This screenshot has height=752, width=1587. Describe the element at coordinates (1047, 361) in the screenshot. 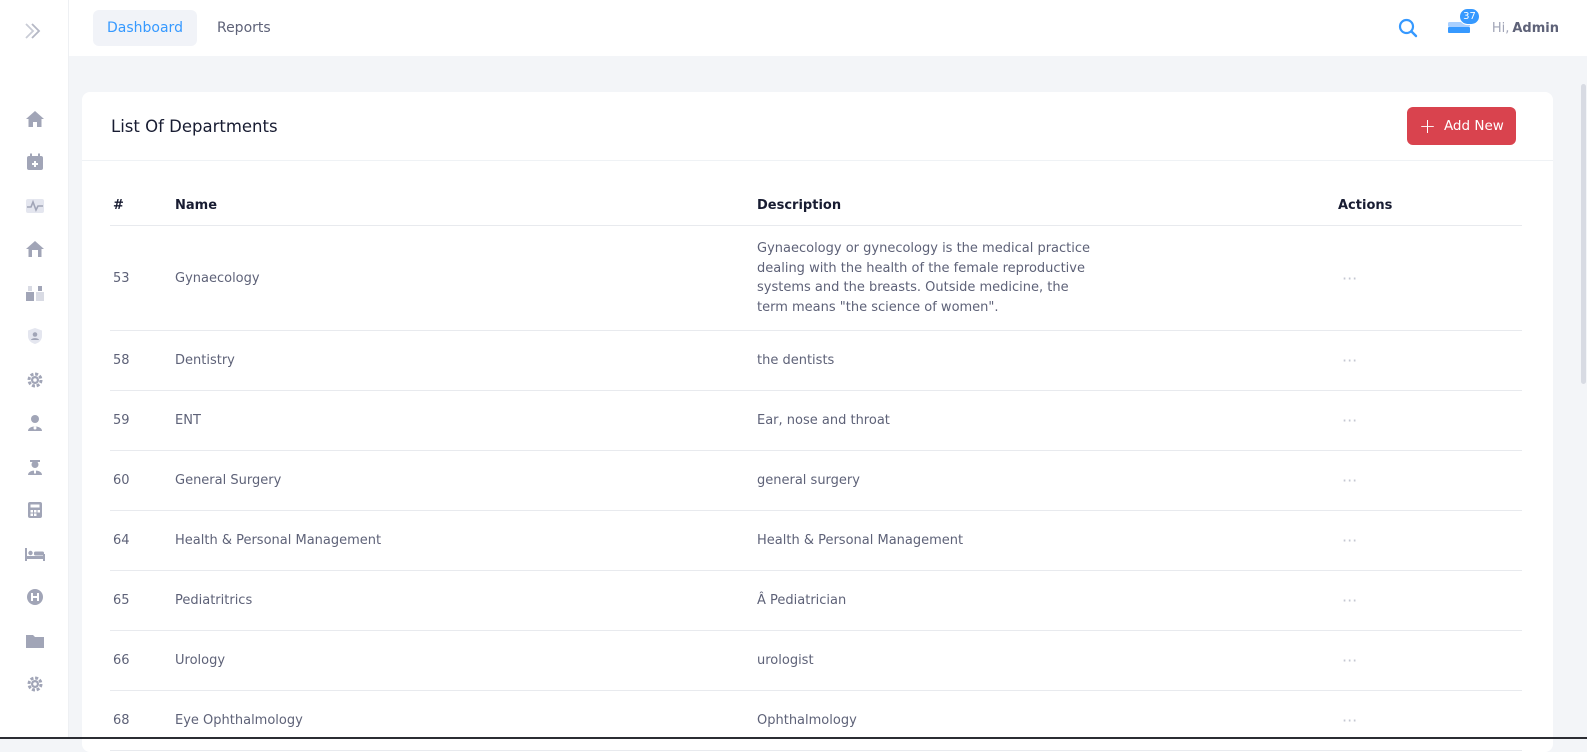

I see `row-description: the dentists` at that location.